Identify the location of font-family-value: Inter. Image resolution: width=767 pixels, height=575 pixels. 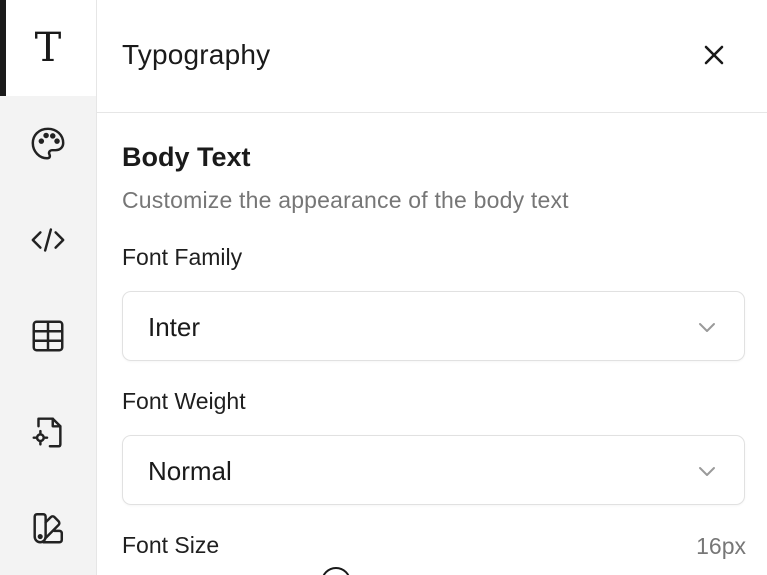
(174, 327).